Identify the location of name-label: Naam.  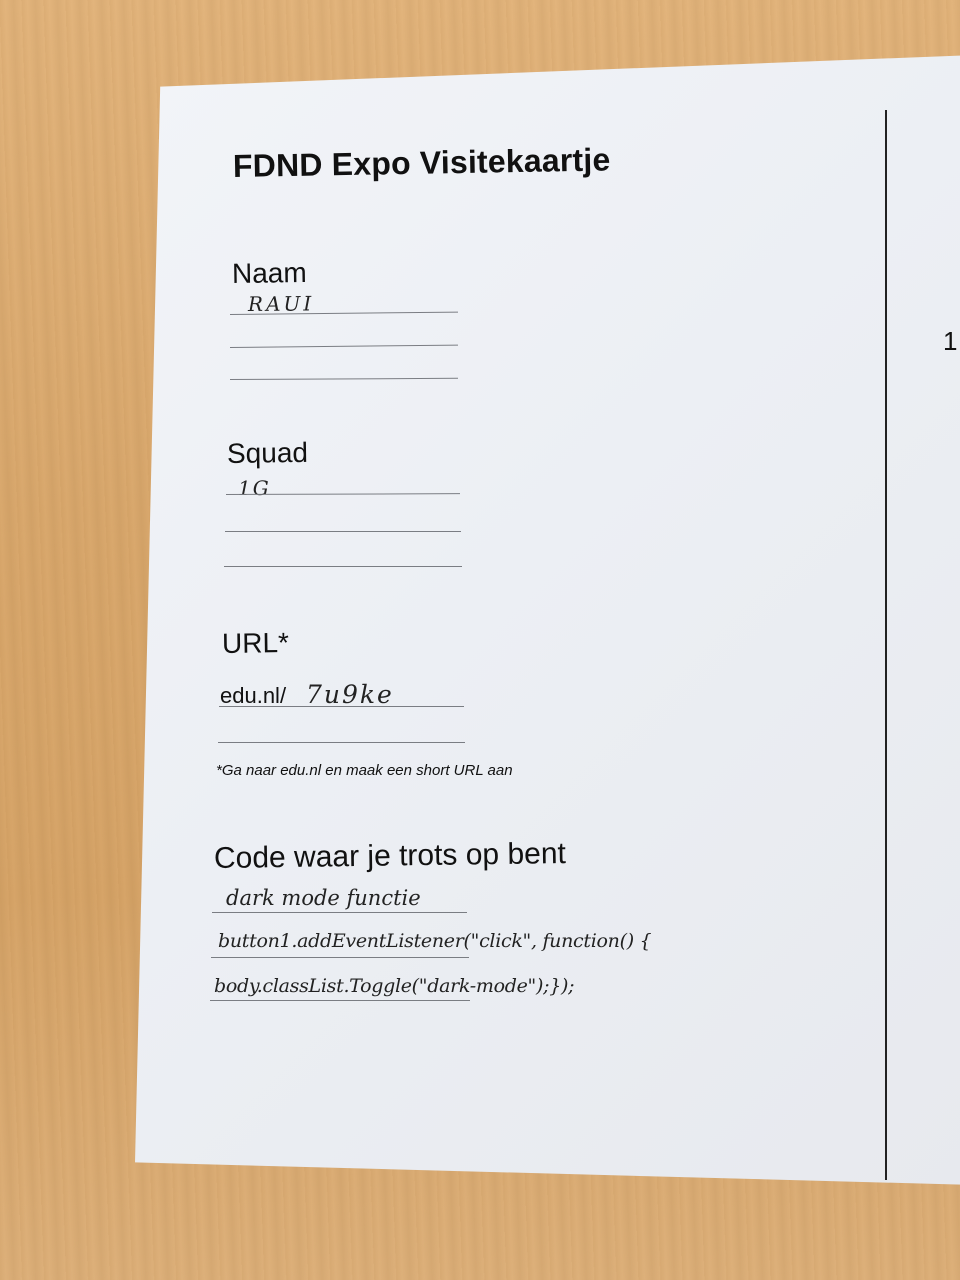
(269, 272).